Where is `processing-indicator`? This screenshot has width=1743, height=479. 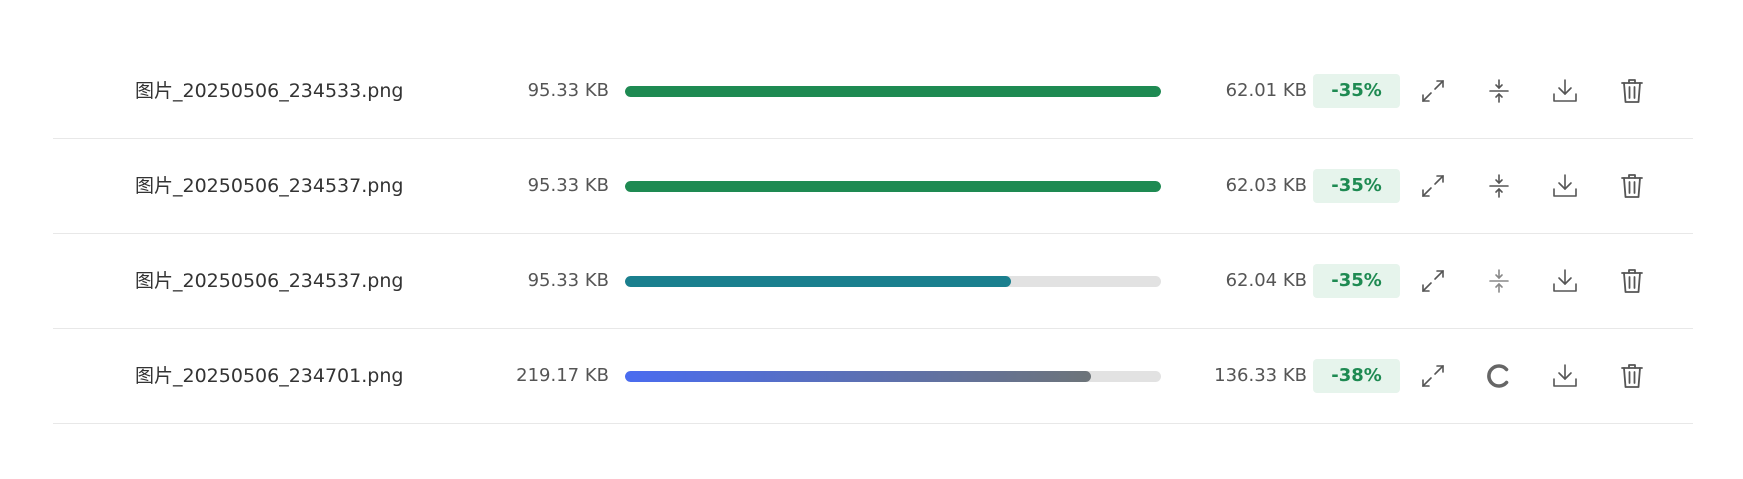
processing-indicator is located at coordinates (1499, 376).